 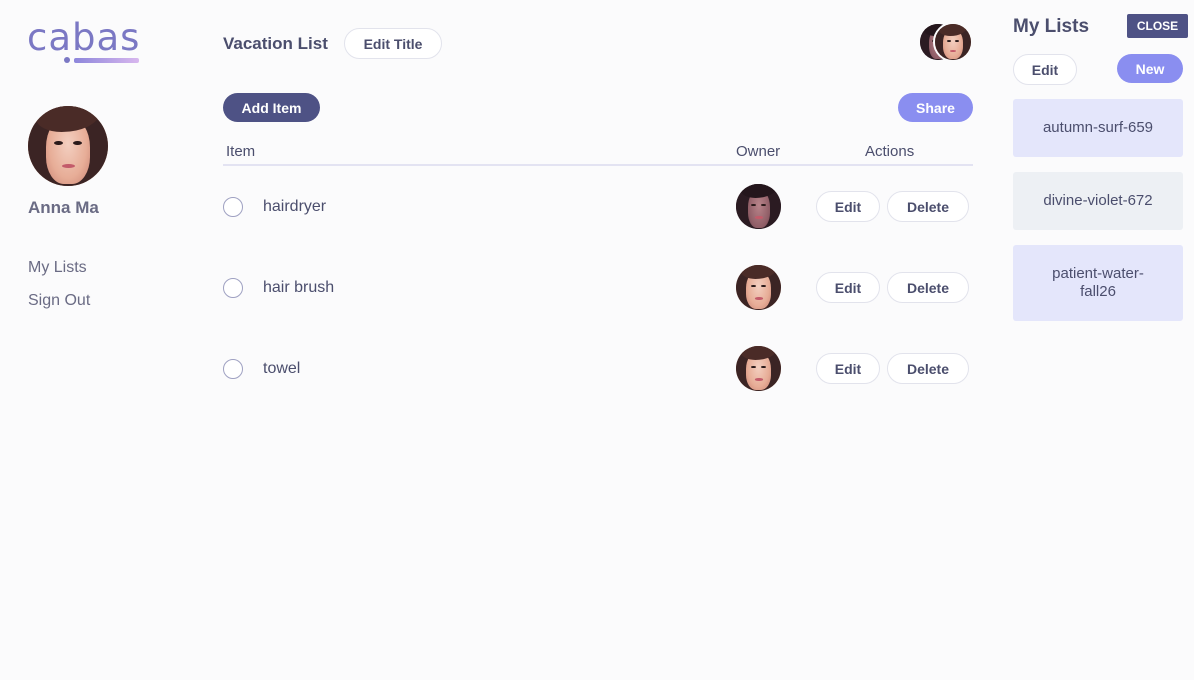 What do you see at coordinates (106, 60) in the screenshot?
I see `logo-underline` at bounding box center [106, 60].